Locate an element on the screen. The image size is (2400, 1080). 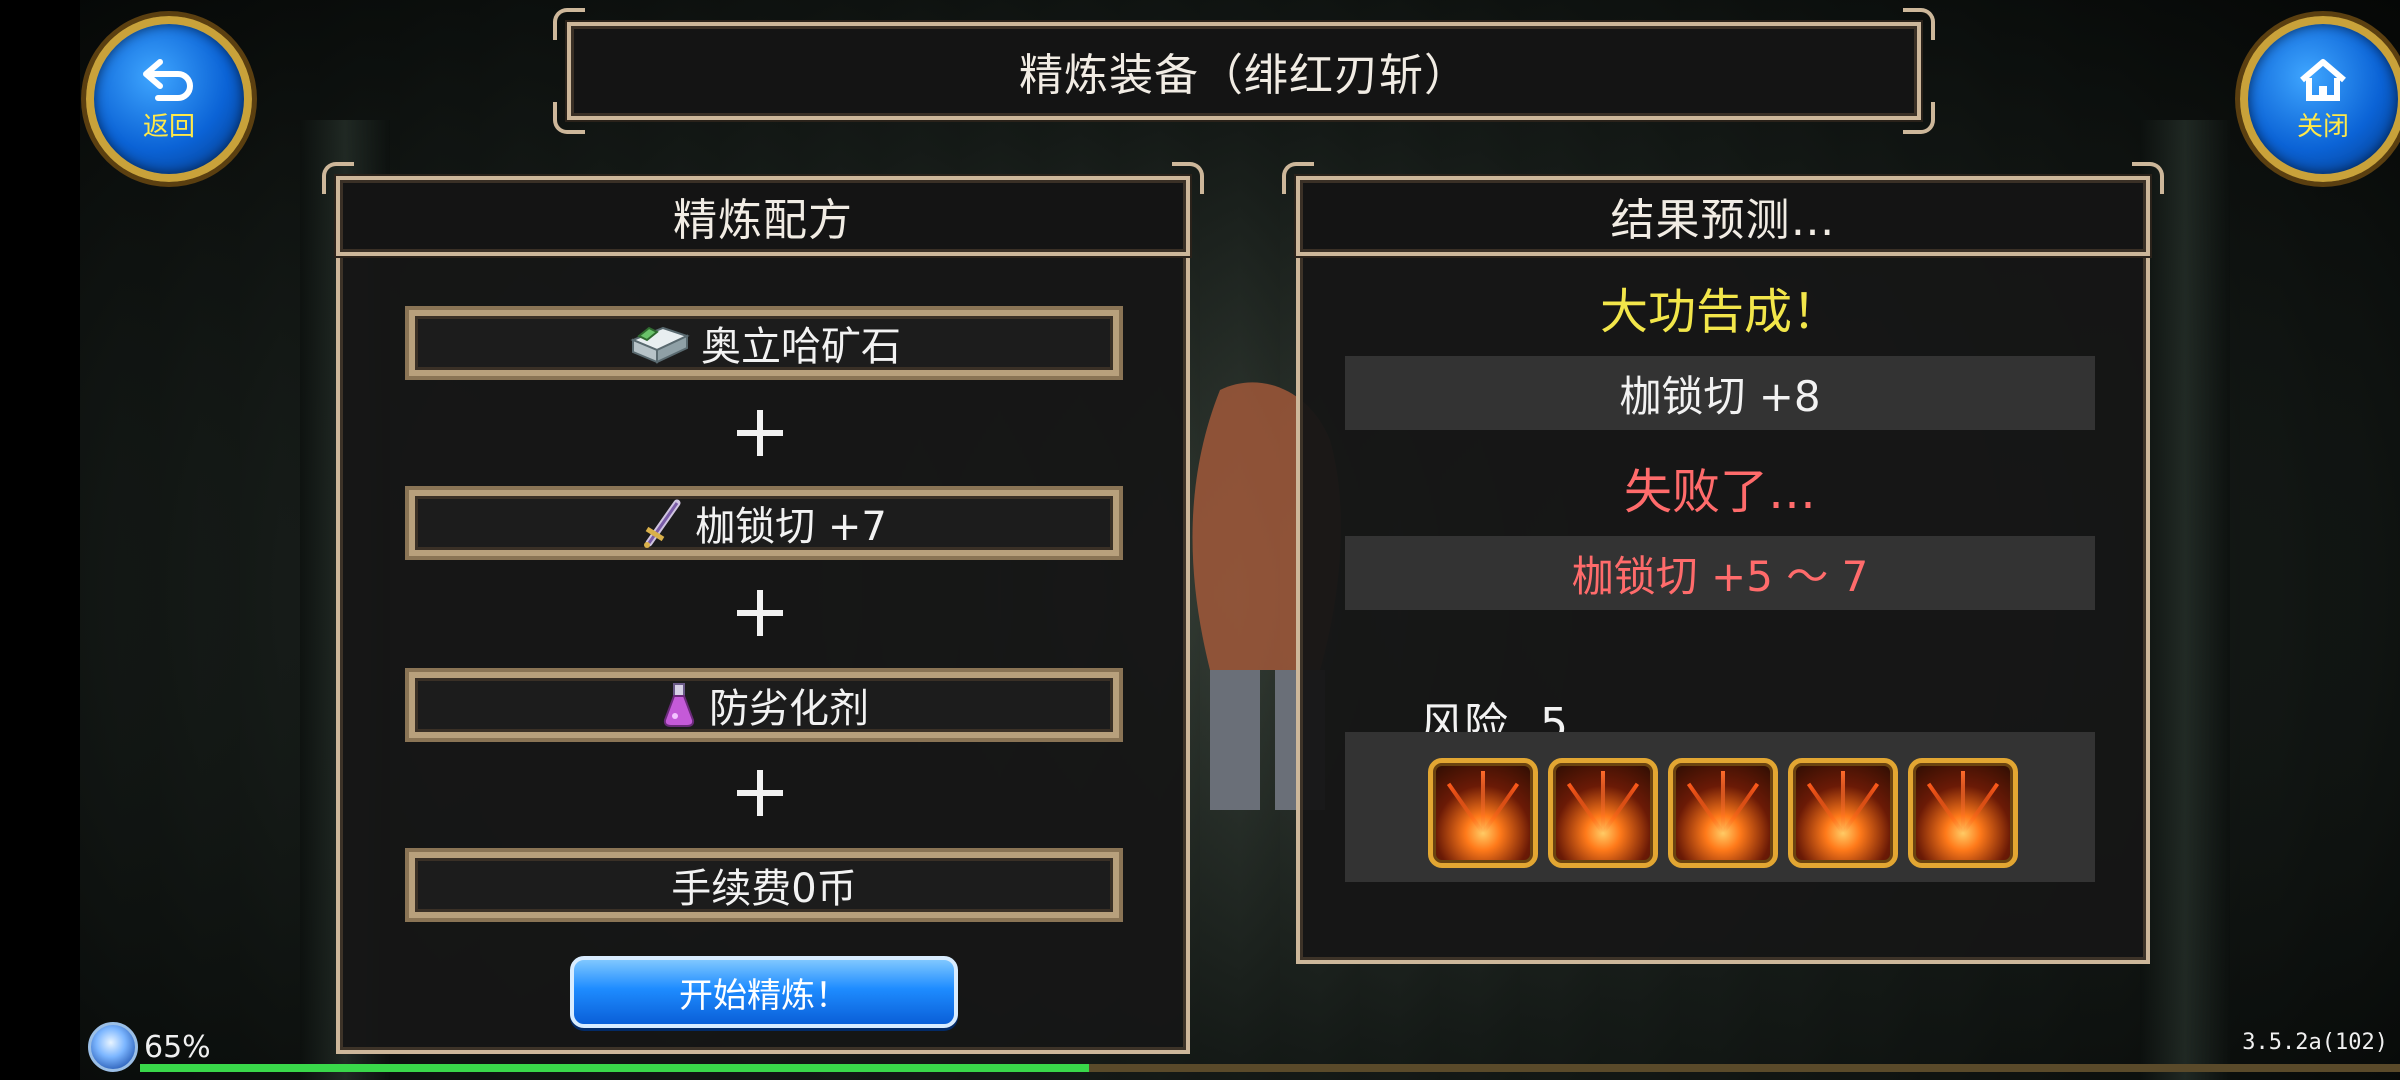
fail-result-text: 枷锁切 +5 ～ 7 is located at coordinates (1720, 576).